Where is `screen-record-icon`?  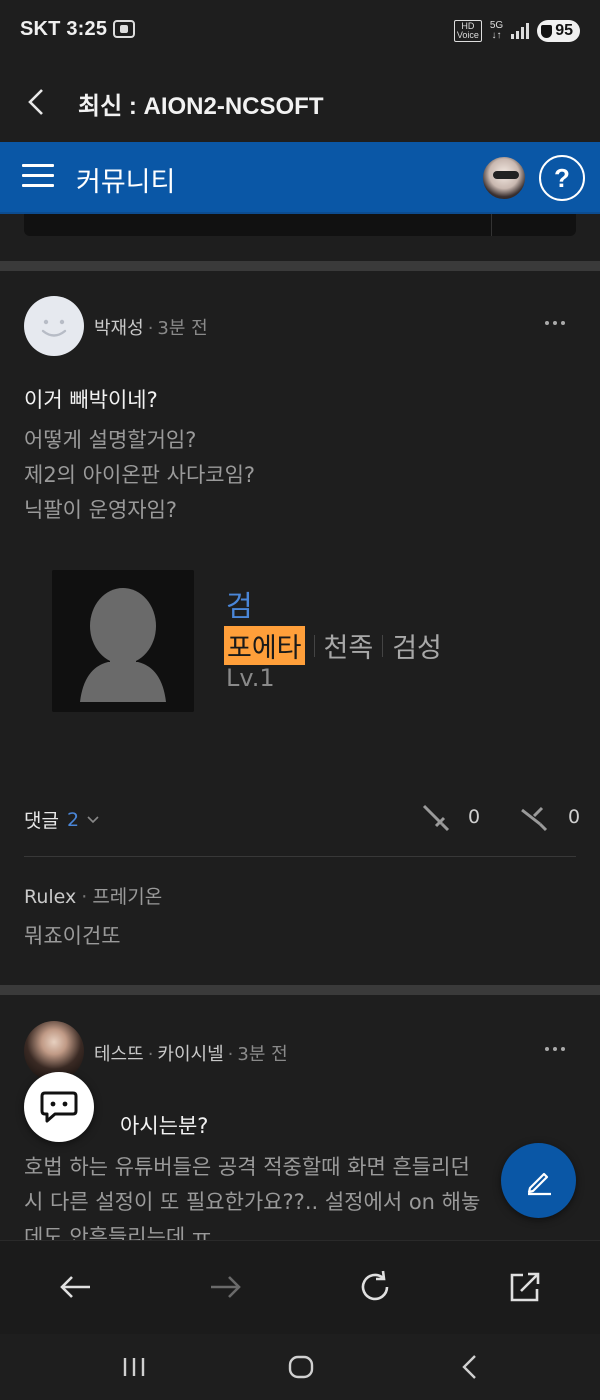
screen-record-icon is located at coordinates (124, 29).